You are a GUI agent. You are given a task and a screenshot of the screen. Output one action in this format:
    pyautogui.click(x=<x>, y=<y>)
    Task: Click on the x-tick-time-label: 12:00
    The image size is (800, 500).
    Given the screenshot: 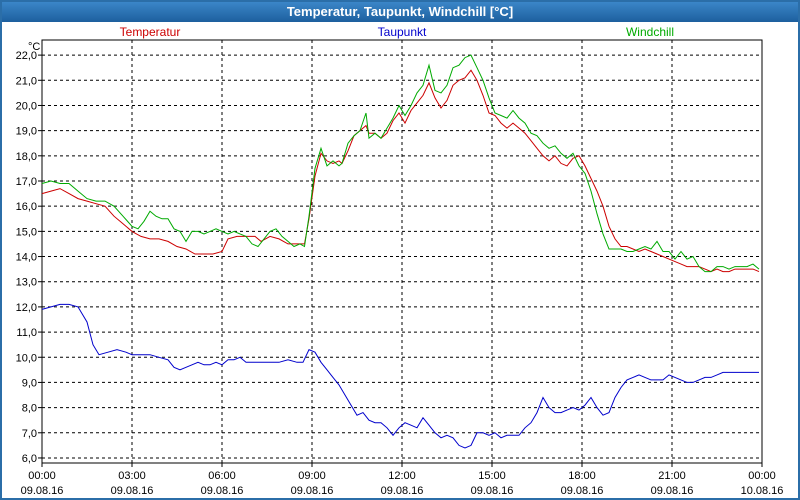 What is the action you would take?
    pyautogui.click(x=402, y=476)
    